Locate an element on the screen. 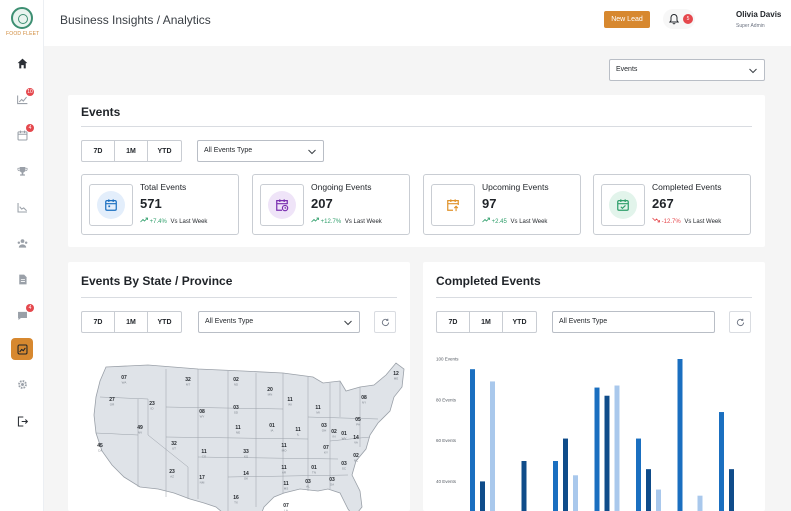  state-code-label: PA is located at coordinates (358, 425).